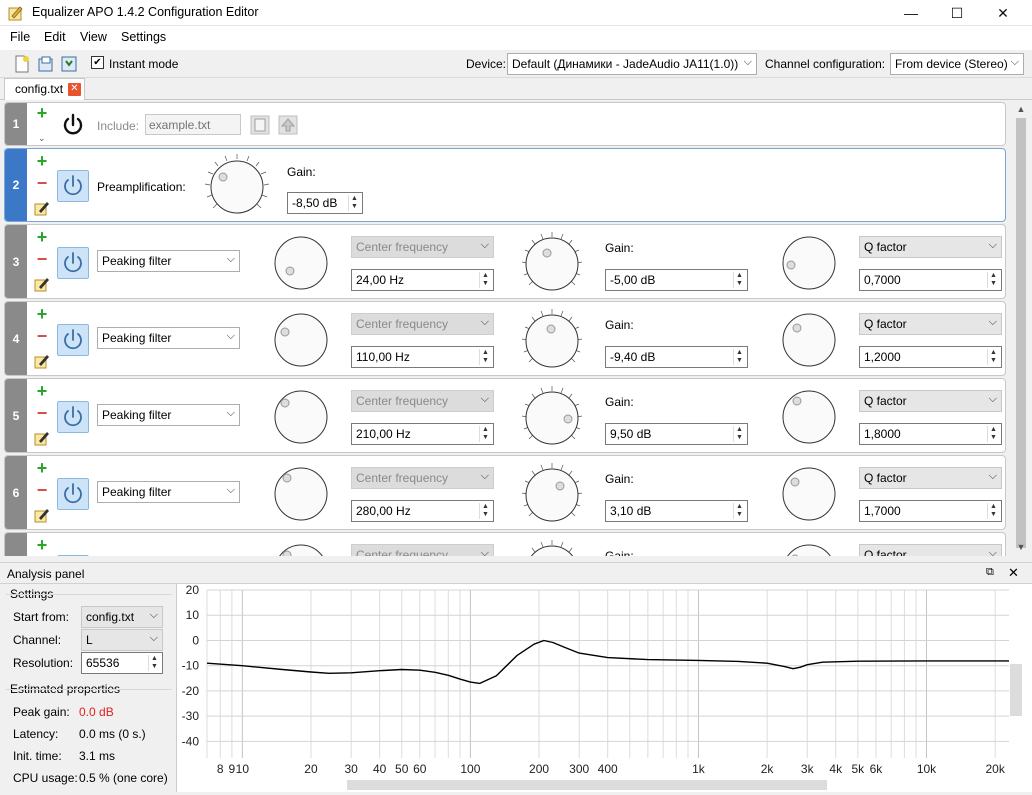 The height and width of the screenshot is (795, 1032). What do you see at coordinates (93, 37) in the screenshot?
I see `menu-view: View` at bounding box center [93, 37].